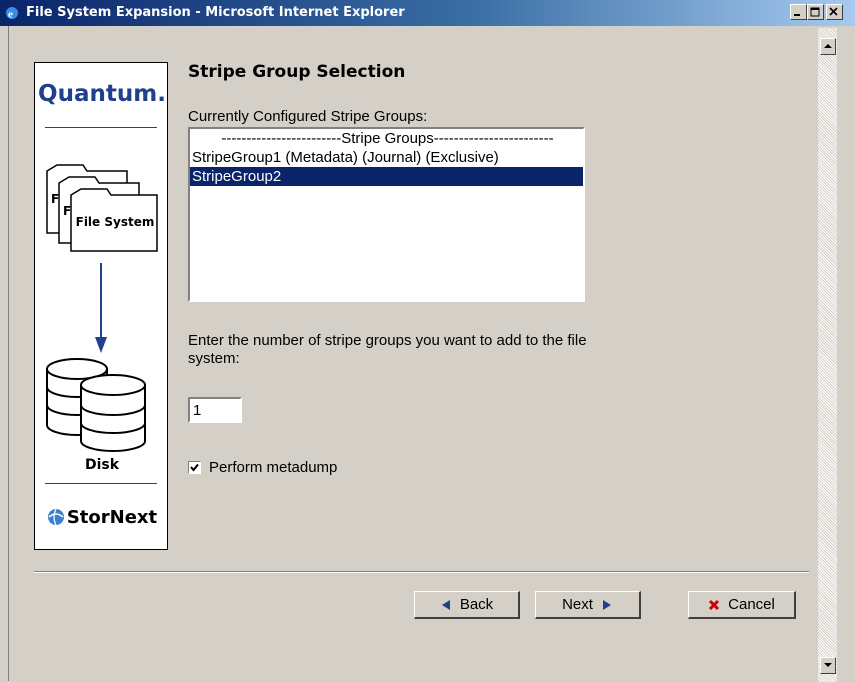 This screenshot has height=682, width=855. Describe the element at coordinates (577, 604) in the screenshot. I see `next-button-label: Next` at that location.